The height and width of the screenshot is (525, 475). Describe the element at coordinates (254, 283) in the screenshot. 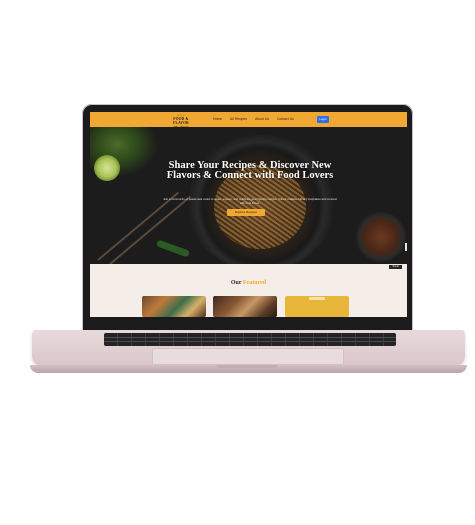

I see `featured-title-accent: Featured` at that location.